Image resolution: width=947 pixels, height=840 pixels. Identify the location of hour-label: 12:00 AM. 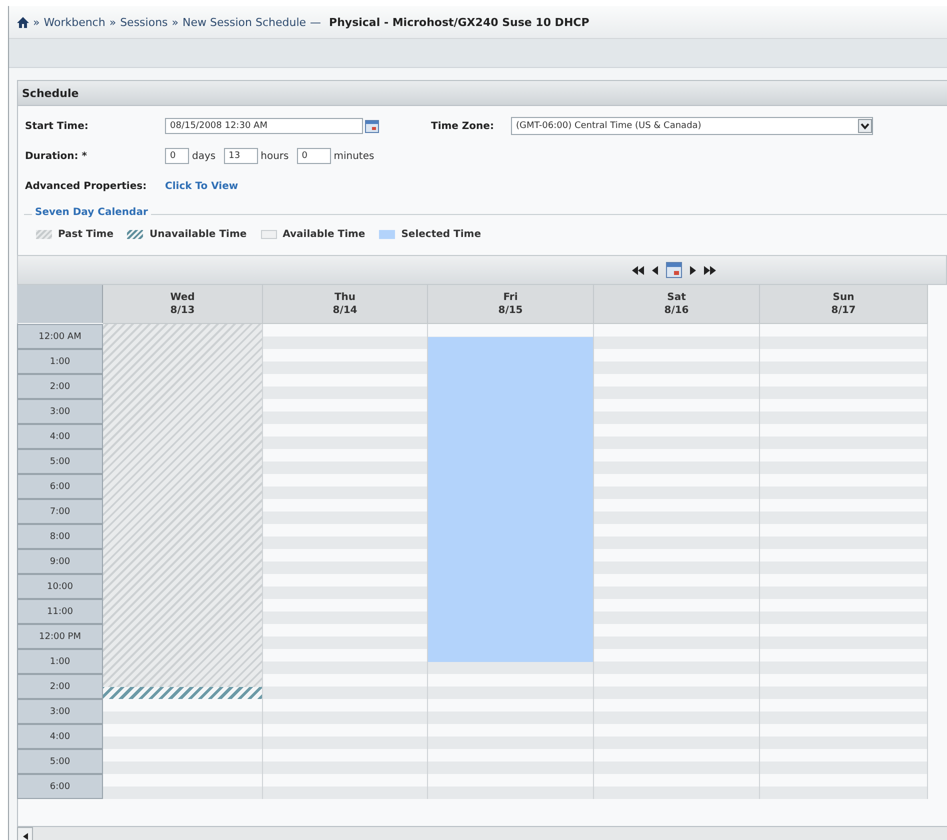
(60, 336).